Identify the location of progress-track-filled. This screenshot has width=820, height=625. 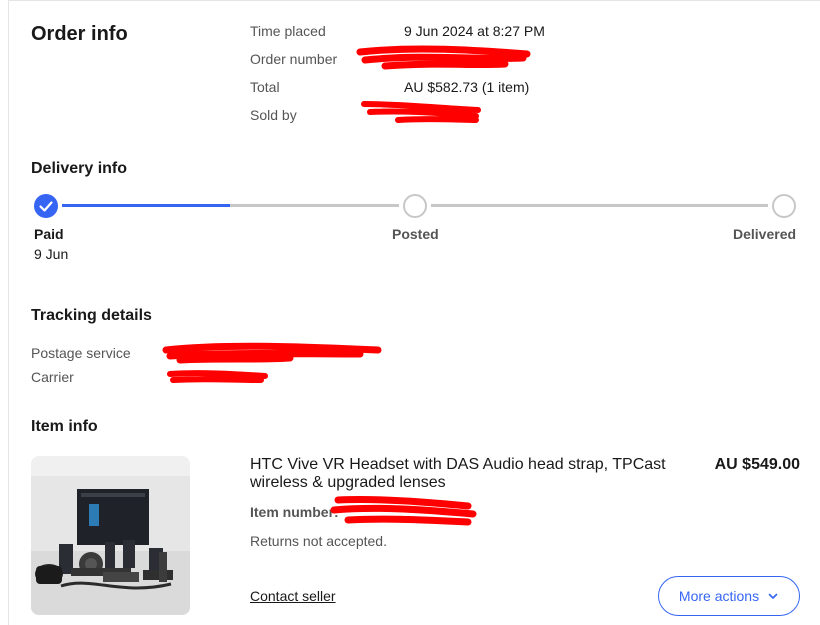
(146, 205).